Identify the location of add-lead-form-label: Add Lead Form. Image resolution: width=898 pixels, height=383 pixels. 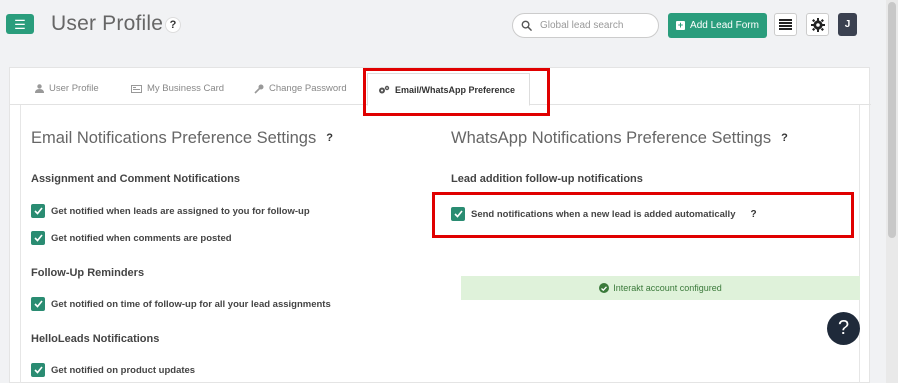
(724, 25).